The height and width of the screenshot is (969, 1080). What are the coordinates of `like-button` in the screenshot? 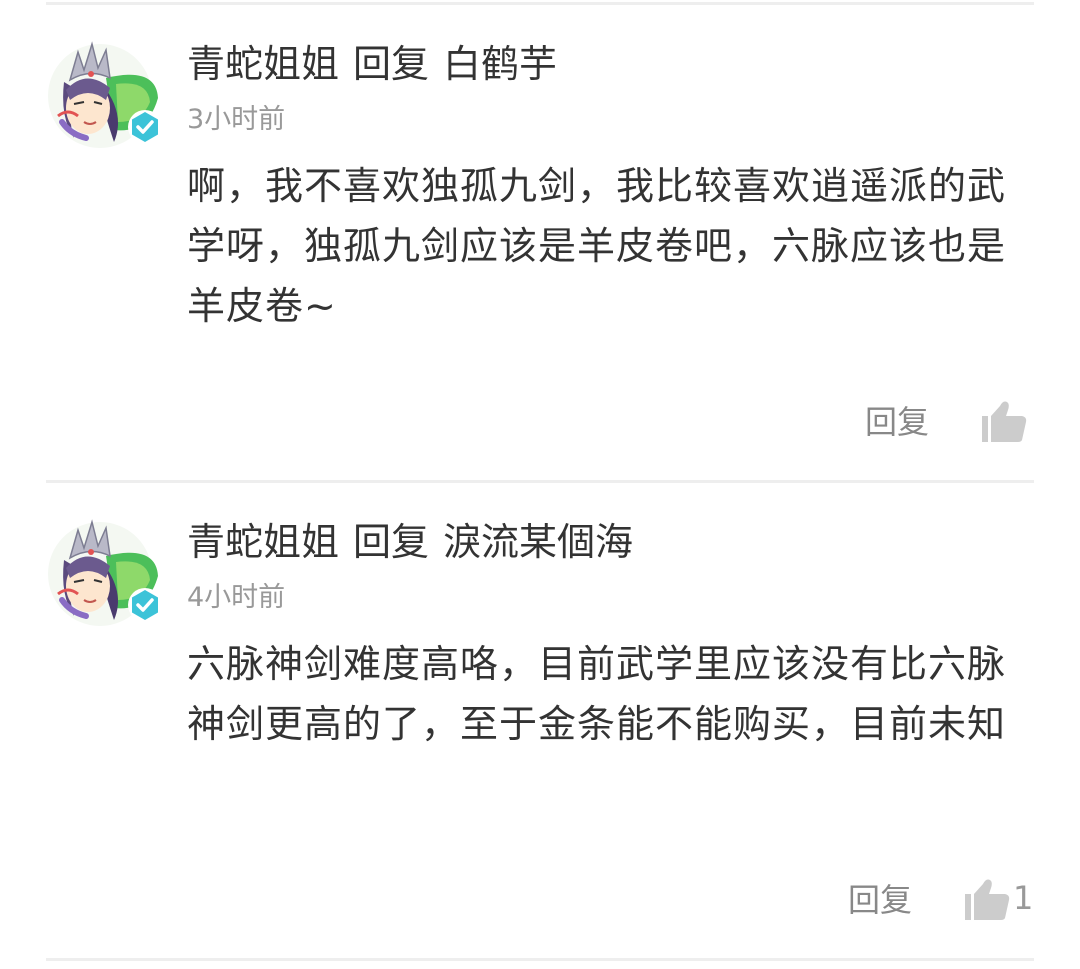 It's located at (1005, 420).